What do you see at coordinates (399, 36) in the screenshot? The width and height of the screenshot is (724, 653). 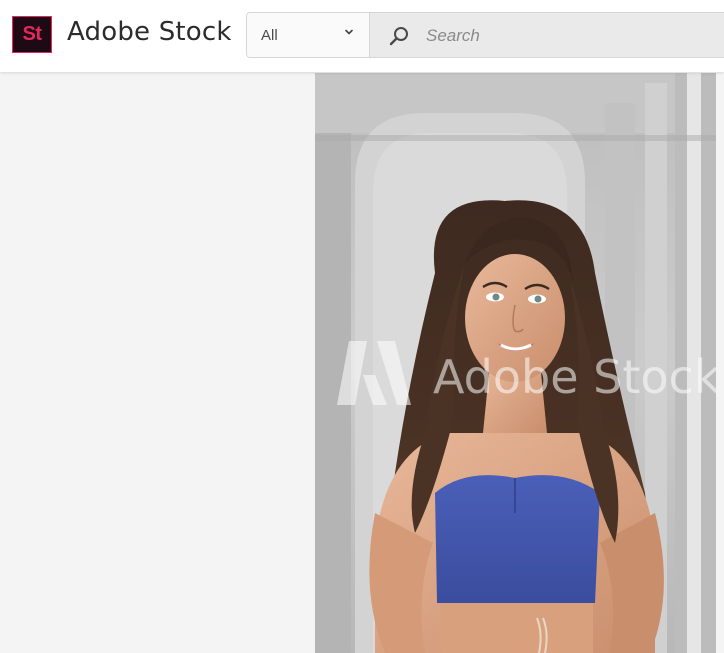 I see `search-icon` at bounding box center [399, 36].